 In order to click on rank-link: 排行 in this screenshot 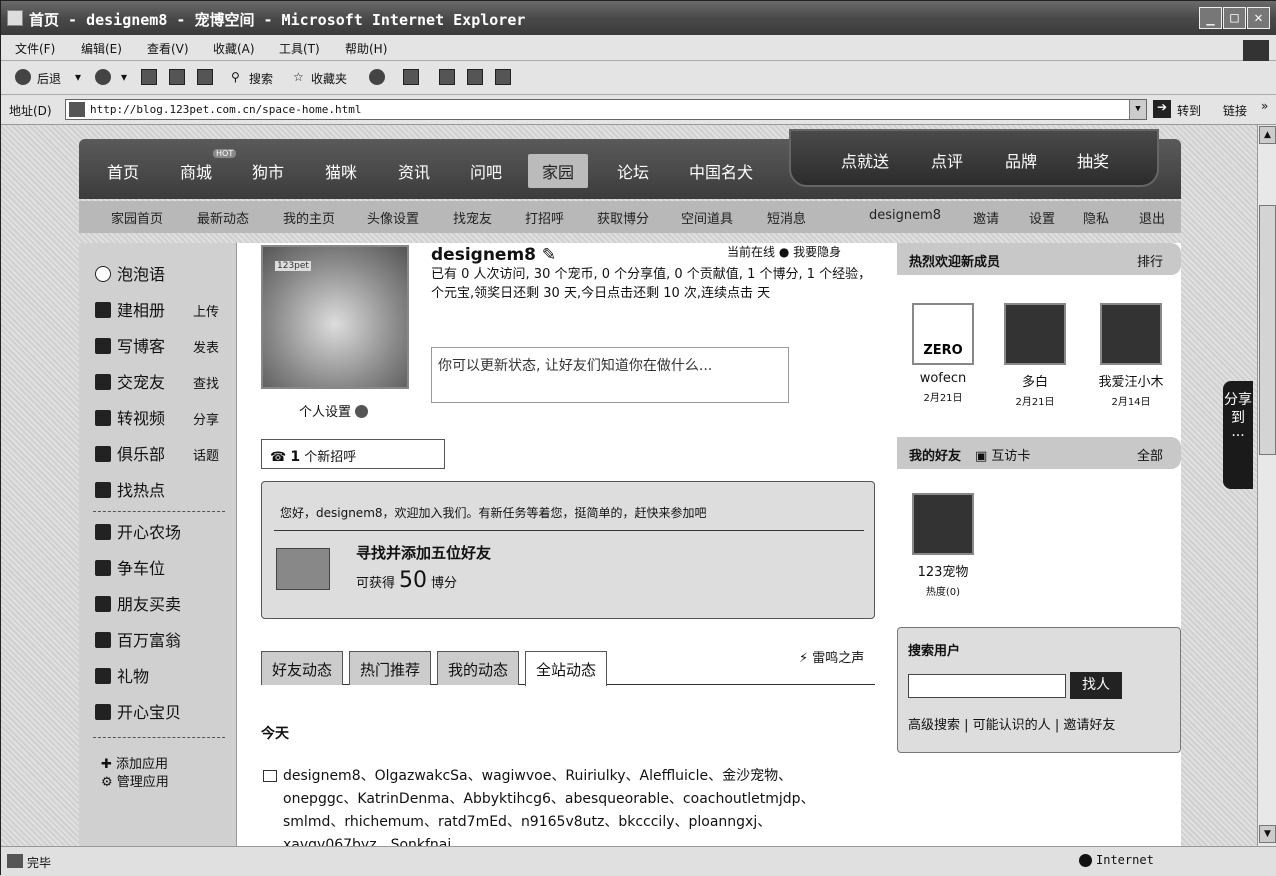, I will do `click(1150, 260)`.